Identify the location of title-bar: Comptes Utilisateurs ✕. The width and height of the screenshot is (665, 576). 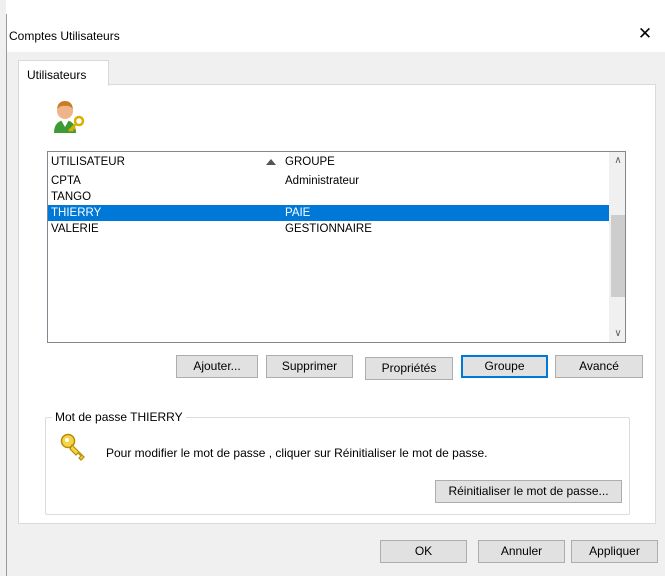
(336, 33).